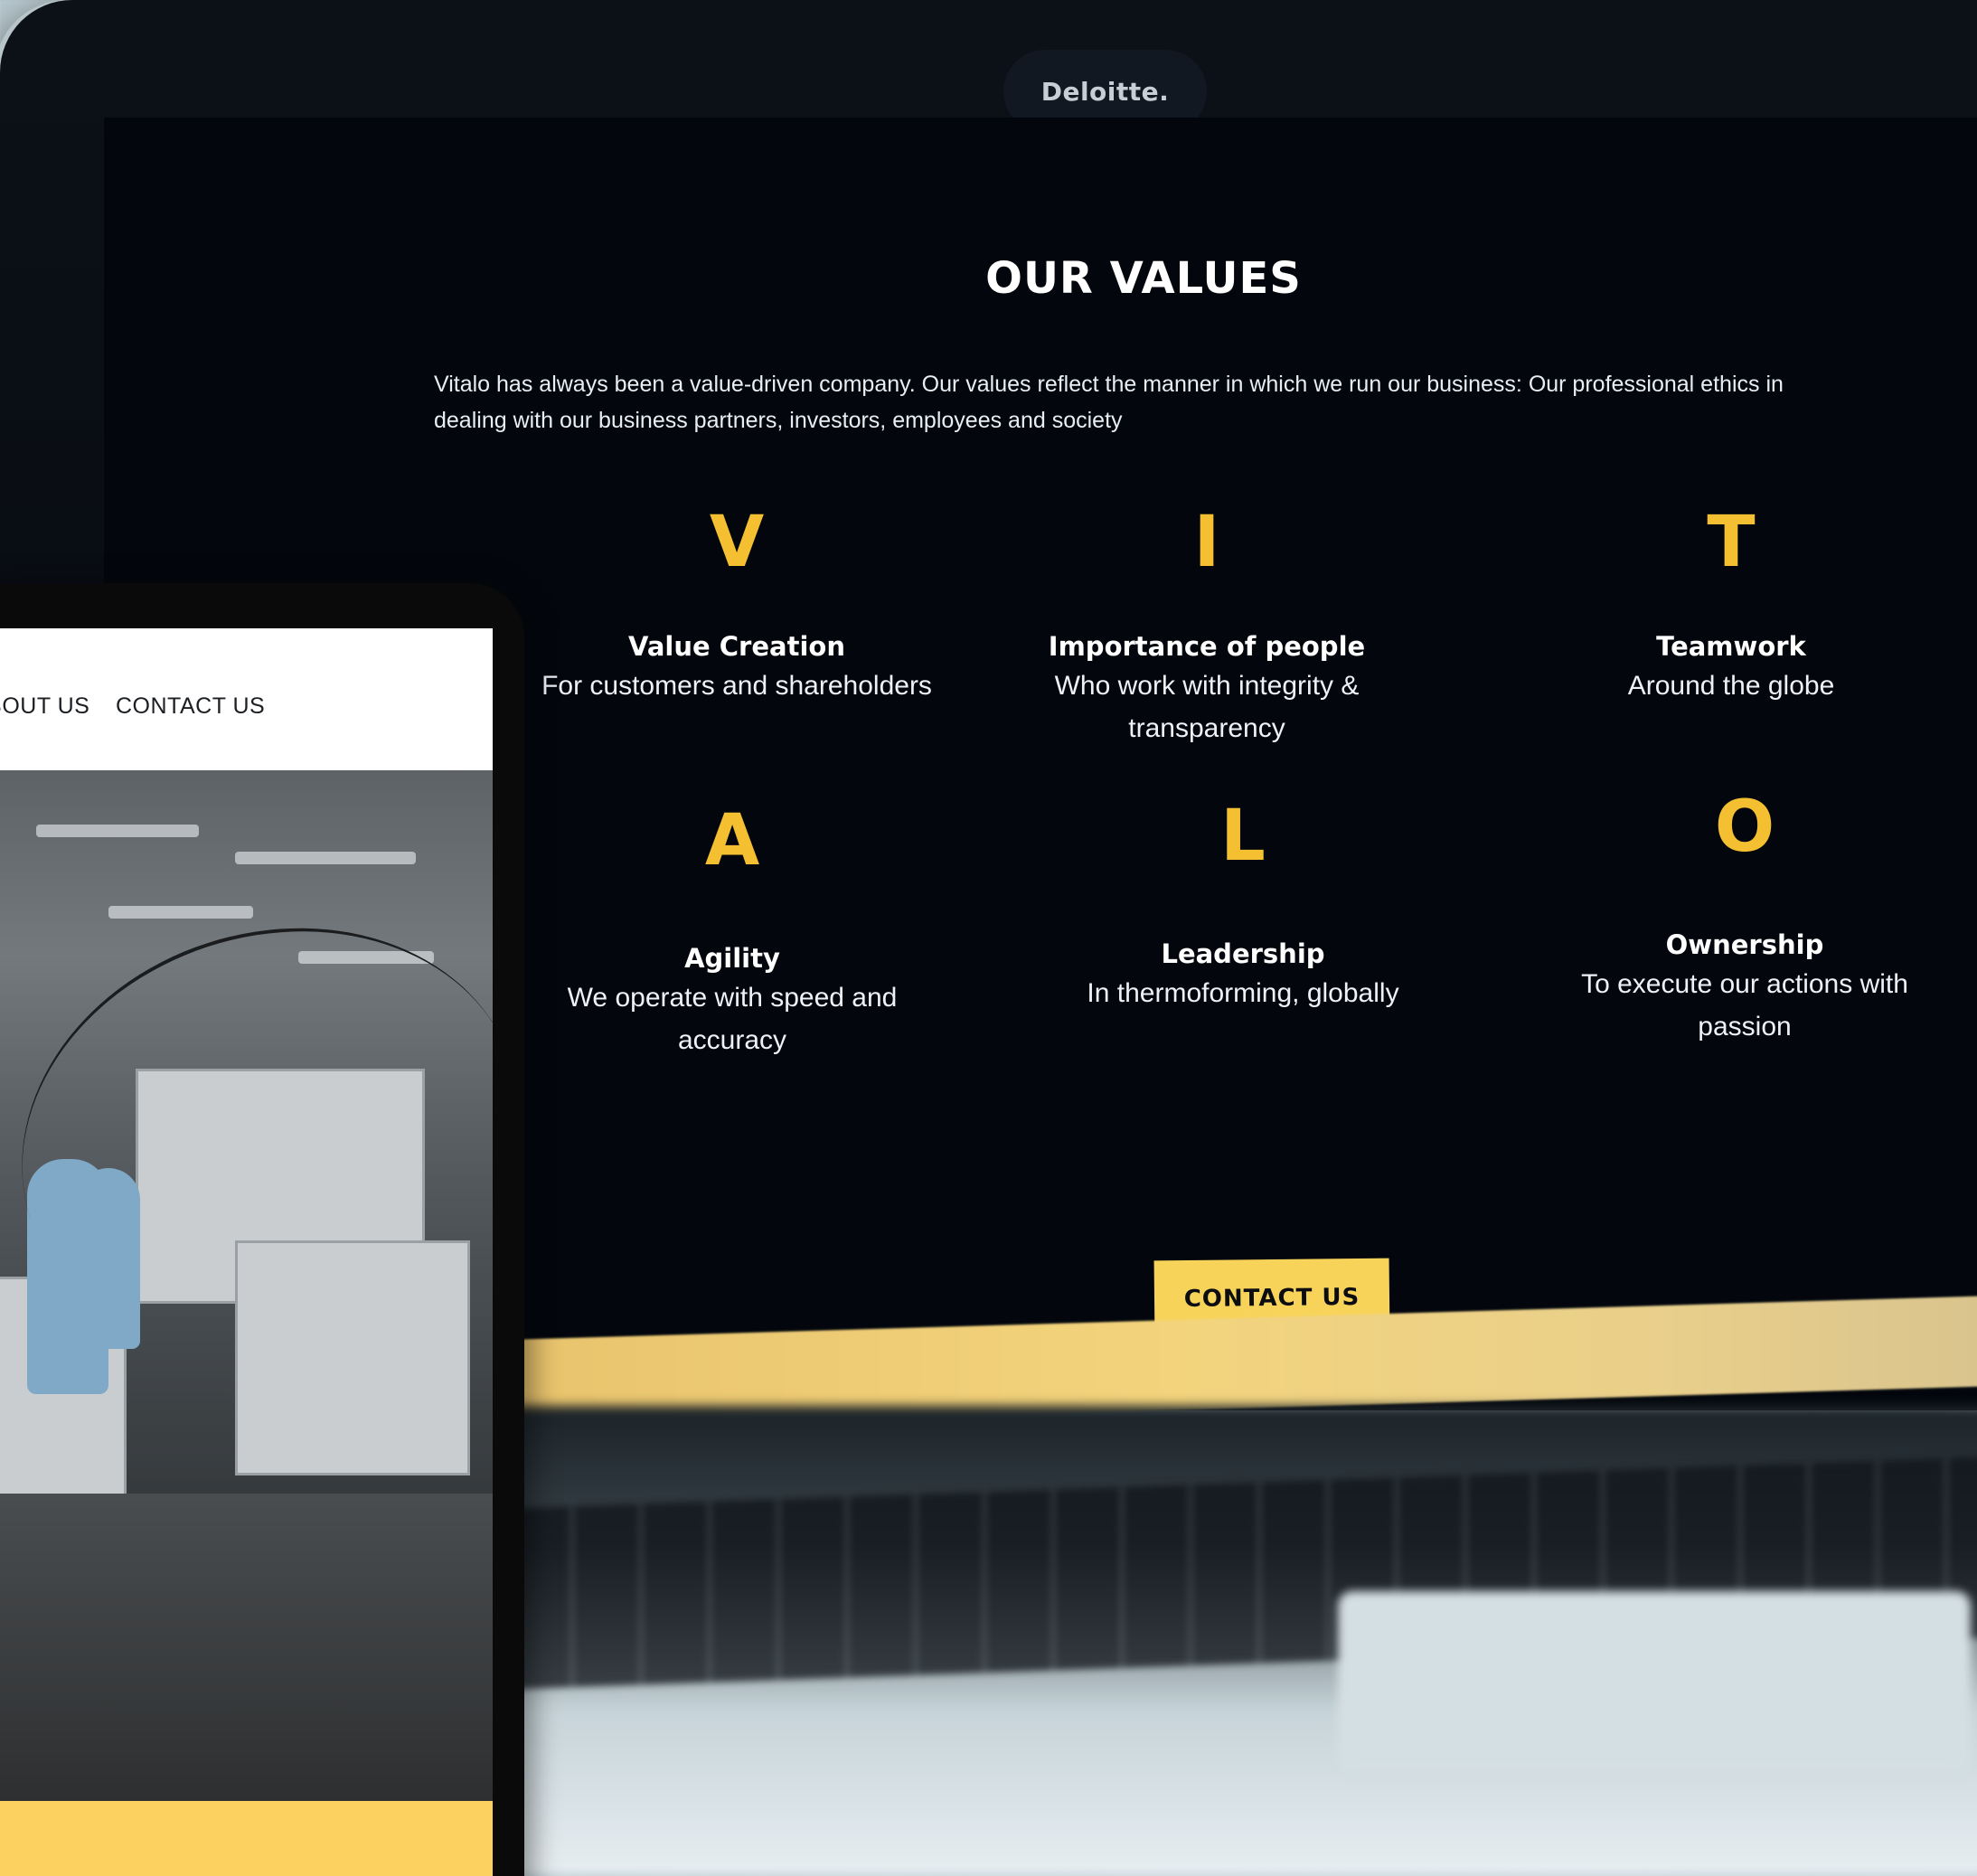 The image size is (1977, 1876). Describe the element at coordinates (45, 706) in the screenshot. I see `nav-link-about-us: ABOUT US` at that location.